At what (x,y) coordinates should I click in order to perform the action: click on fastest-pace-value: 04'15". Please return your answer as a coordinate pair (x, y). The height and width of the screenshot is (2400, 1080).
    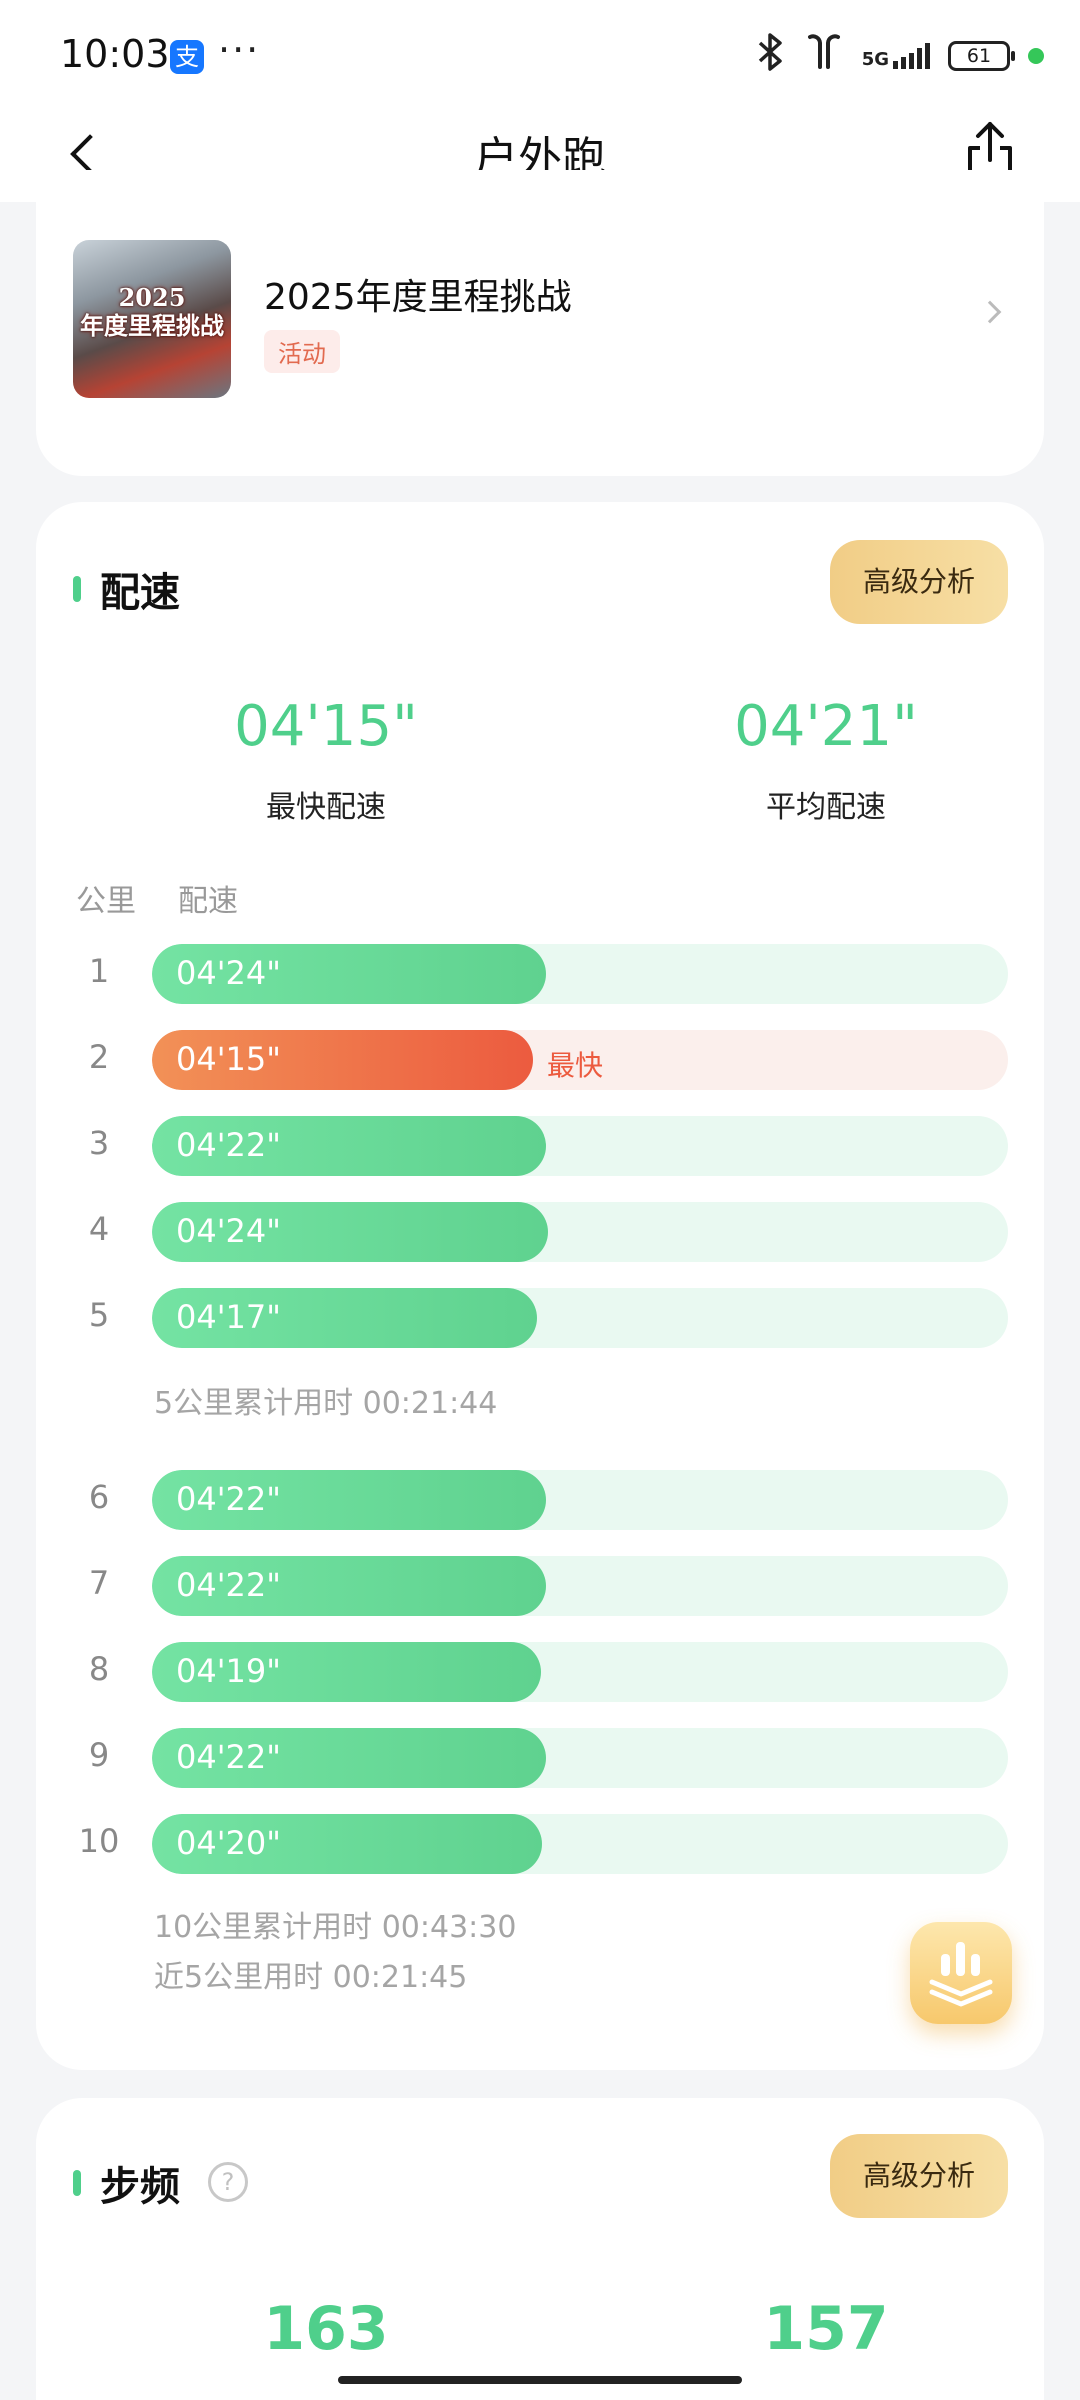
    Looking at the image, I should click on (326, 726).